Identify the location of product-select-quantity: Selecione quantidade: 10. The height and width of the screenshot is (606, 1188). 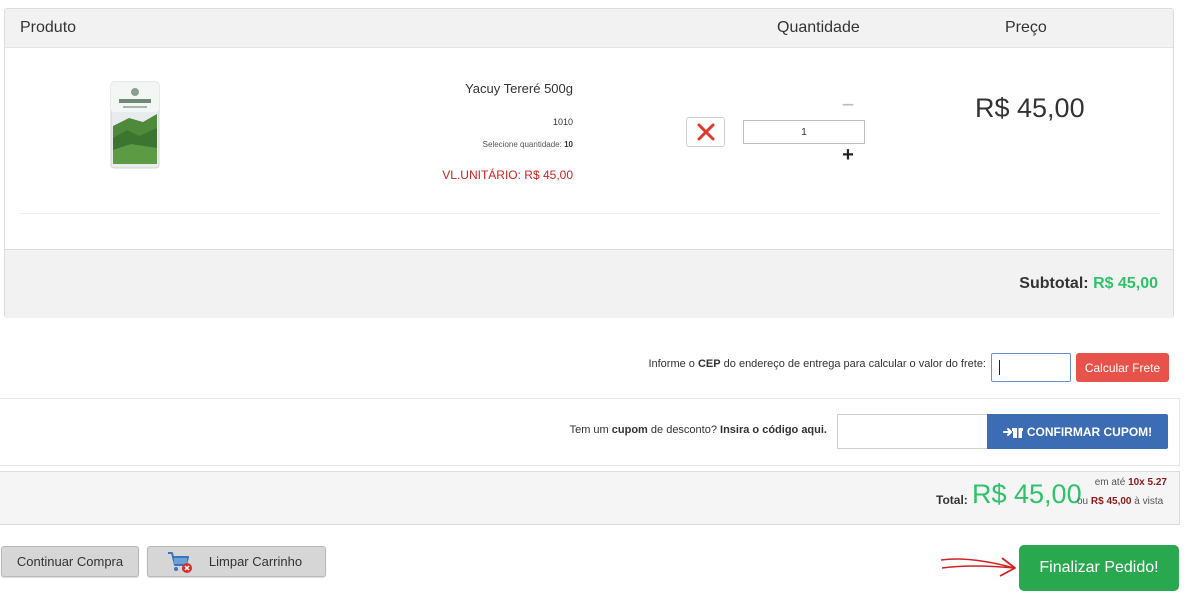
(528, 144).